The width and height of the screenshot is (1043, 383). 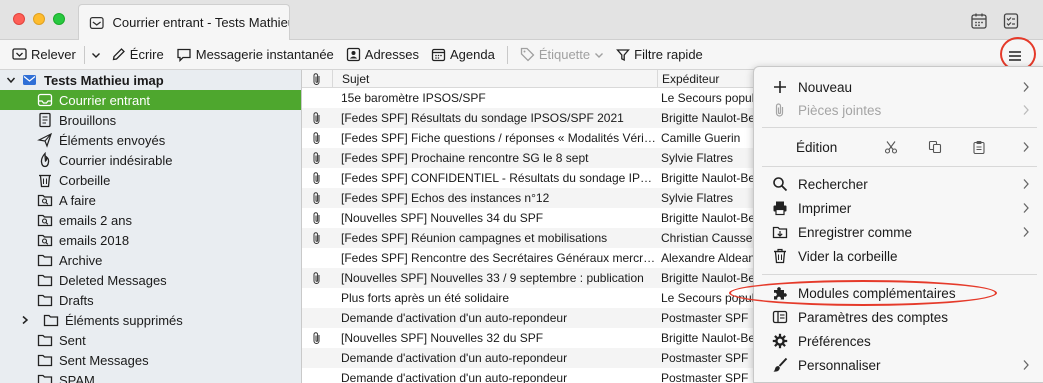 I want to click on chat-label: Messagerie instantanée, so click(x=264, y=54).